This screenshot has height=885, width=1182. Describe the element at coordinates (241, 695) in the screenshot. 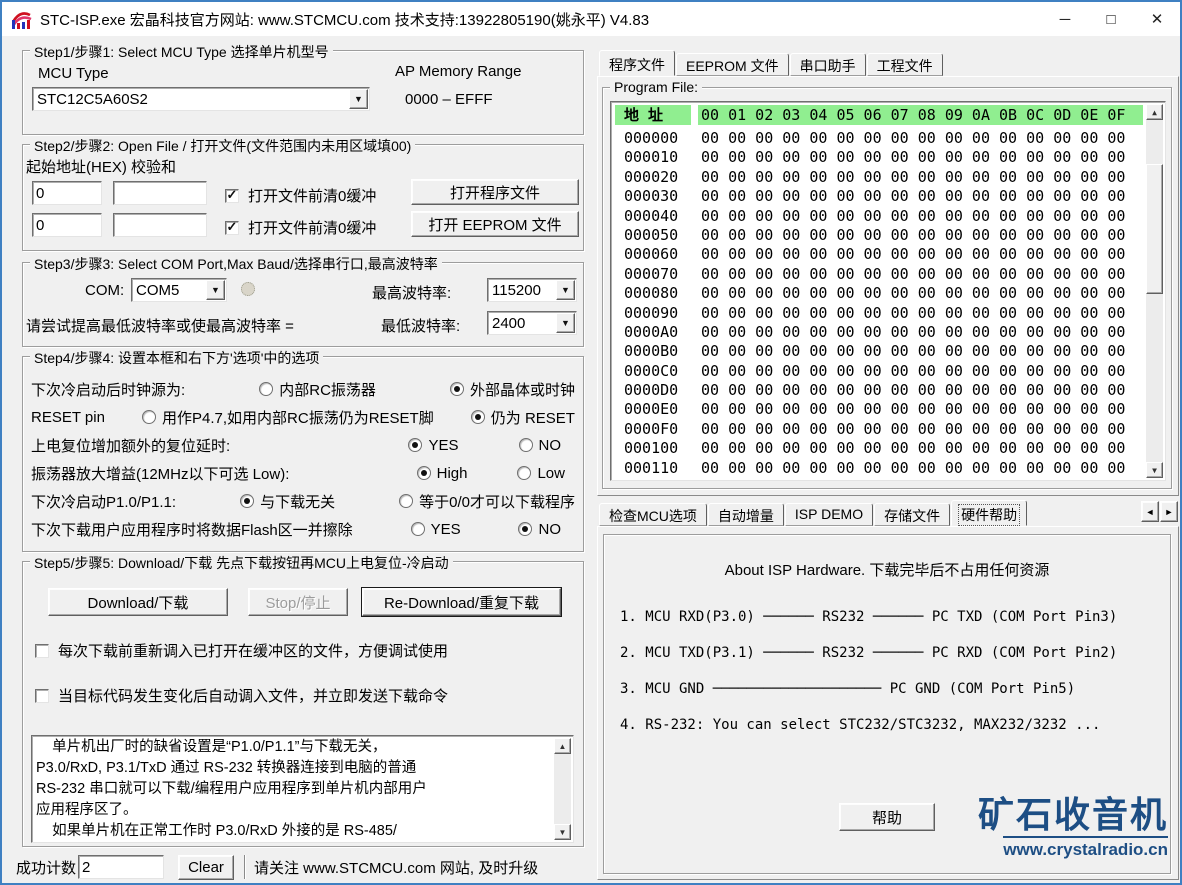

I see `auto-reload-on-change-option: 当目标代码发生变化后自动调入文件，并立即发送下载命令` at that location.